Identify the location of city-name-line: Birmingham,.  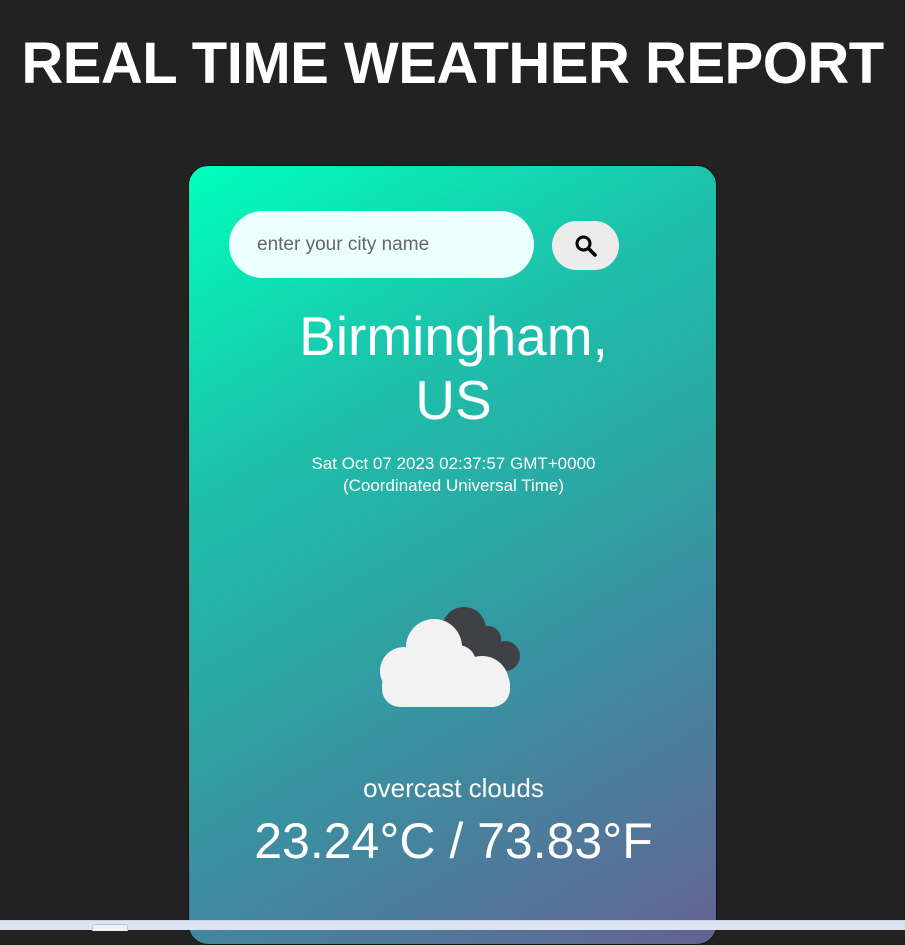
(453, 336).